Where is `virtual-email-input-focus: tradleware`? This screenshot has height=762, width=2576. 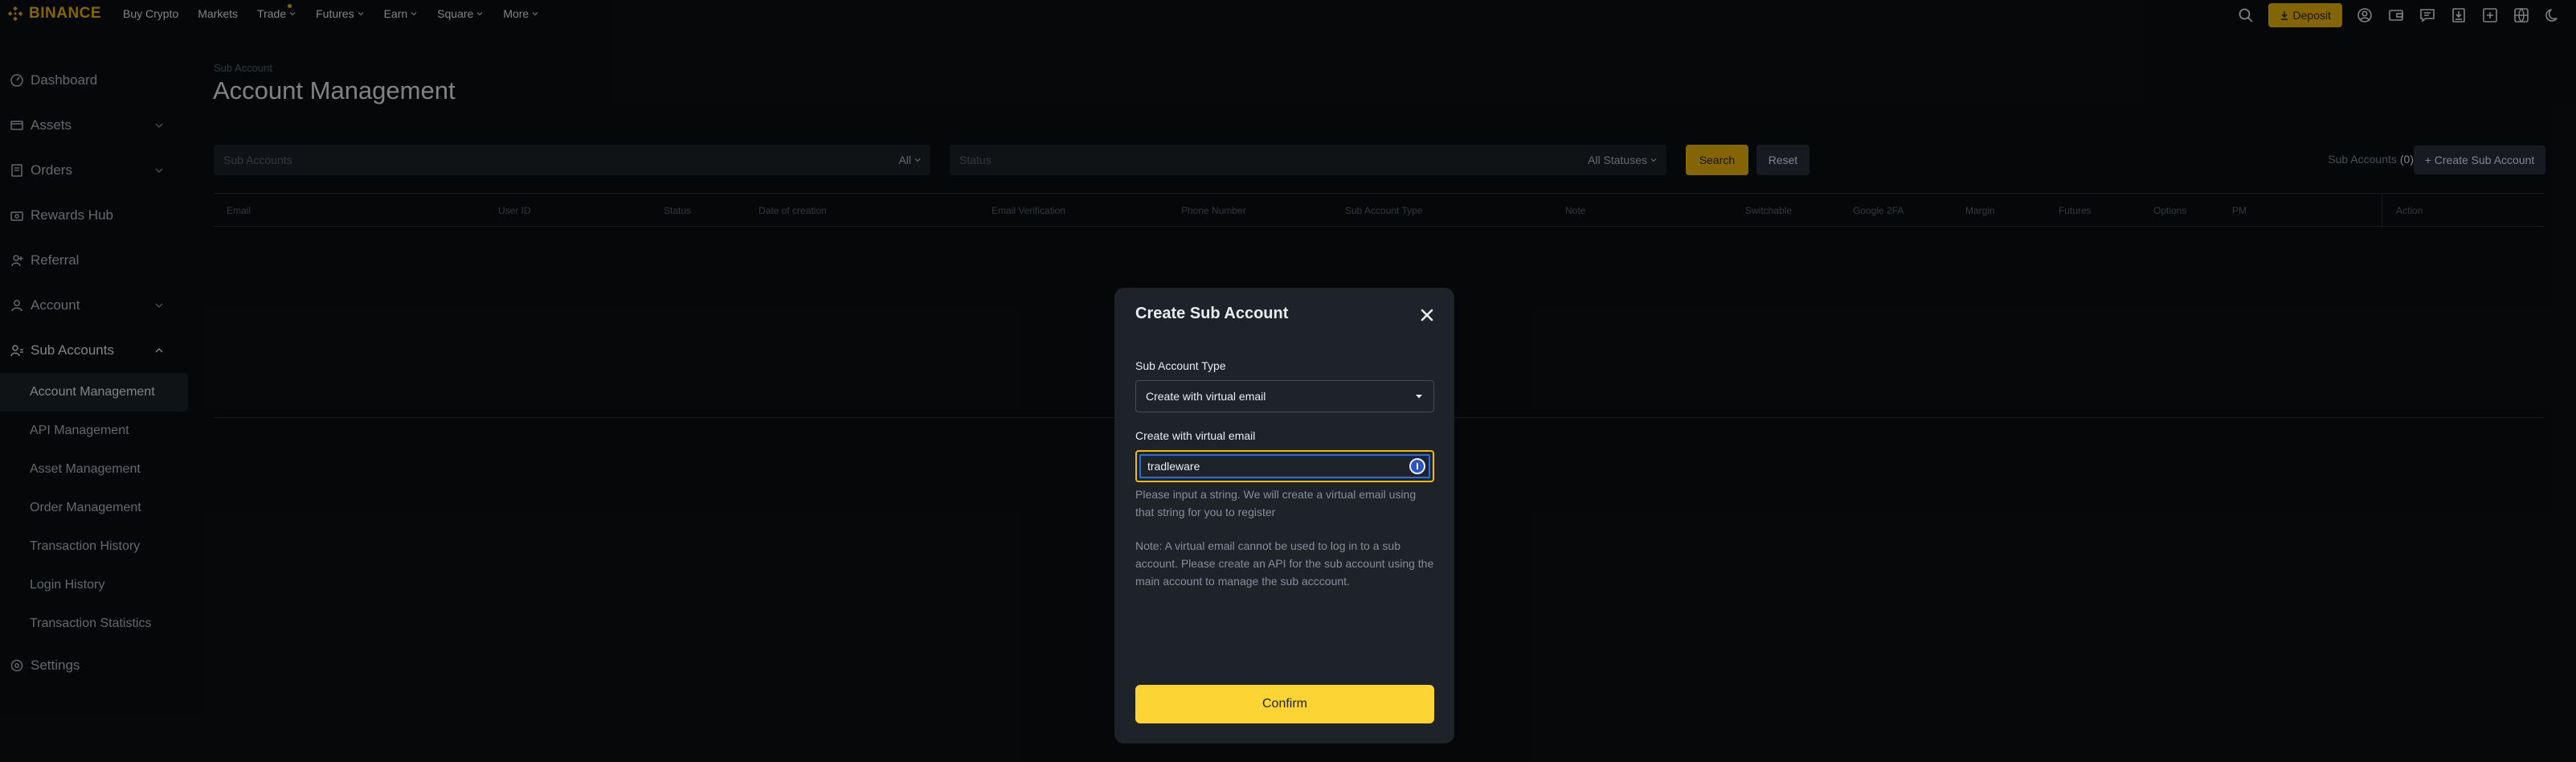 virtual-email-input-focus: tradleware is located at coordinates (1284, 466).